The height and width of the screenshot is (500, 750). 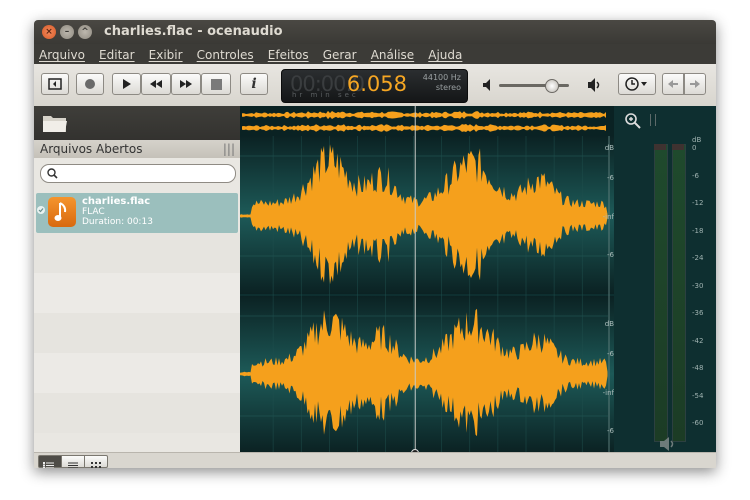 I want to click on meter-scale-label: -42, so click(x=698, y=340).